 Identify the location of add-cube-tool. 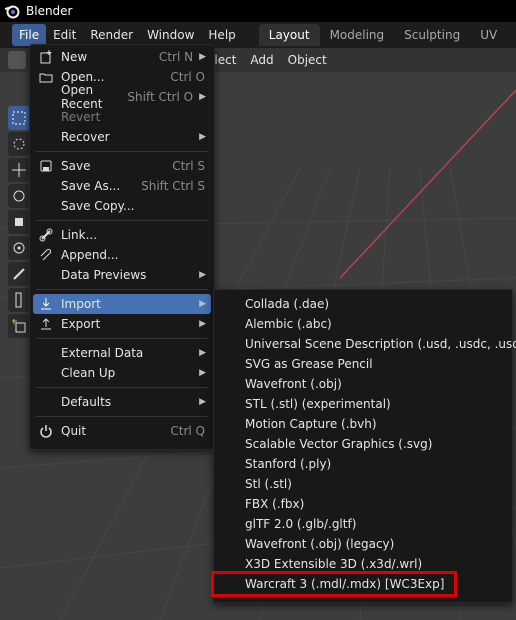
(19, 326).